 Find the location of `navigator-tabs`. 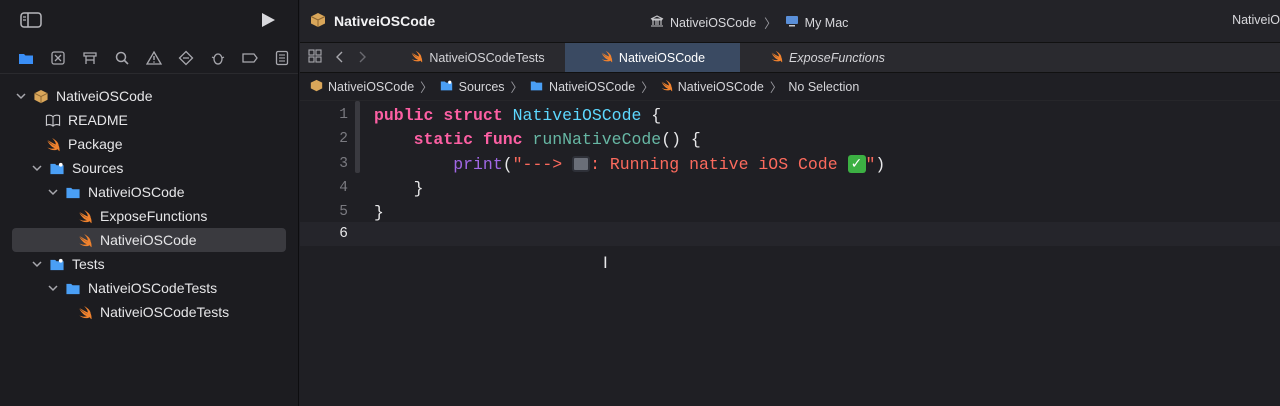

navigator-tabs is located at coordinates (149, 58).